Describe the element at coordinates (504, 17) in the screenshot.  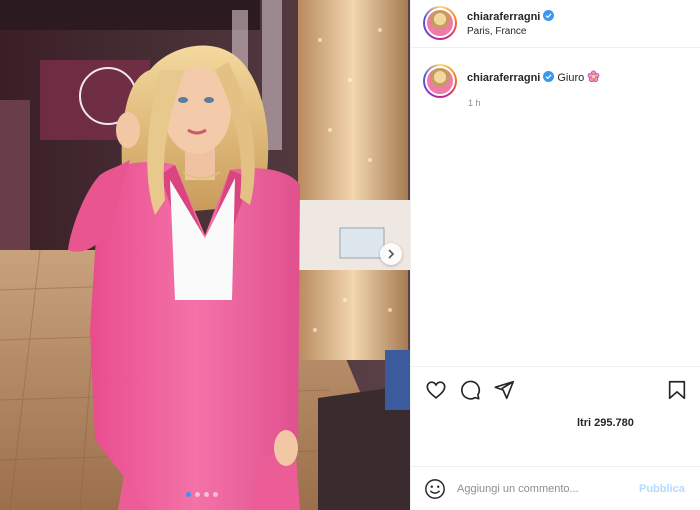
I see `username-text: chiaraferragni` at that location.